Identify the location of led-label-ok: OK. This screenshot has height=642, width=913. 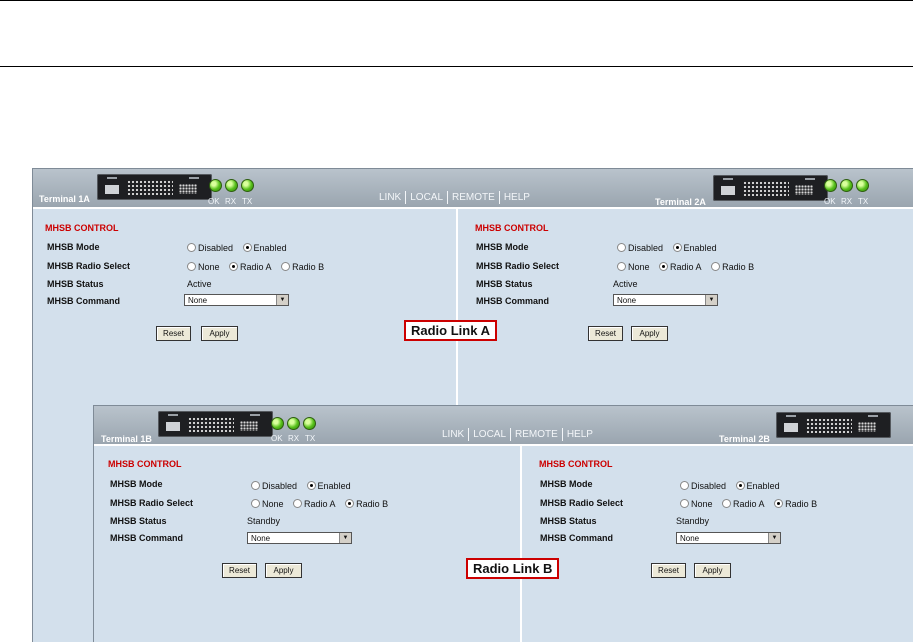
(214, 201).